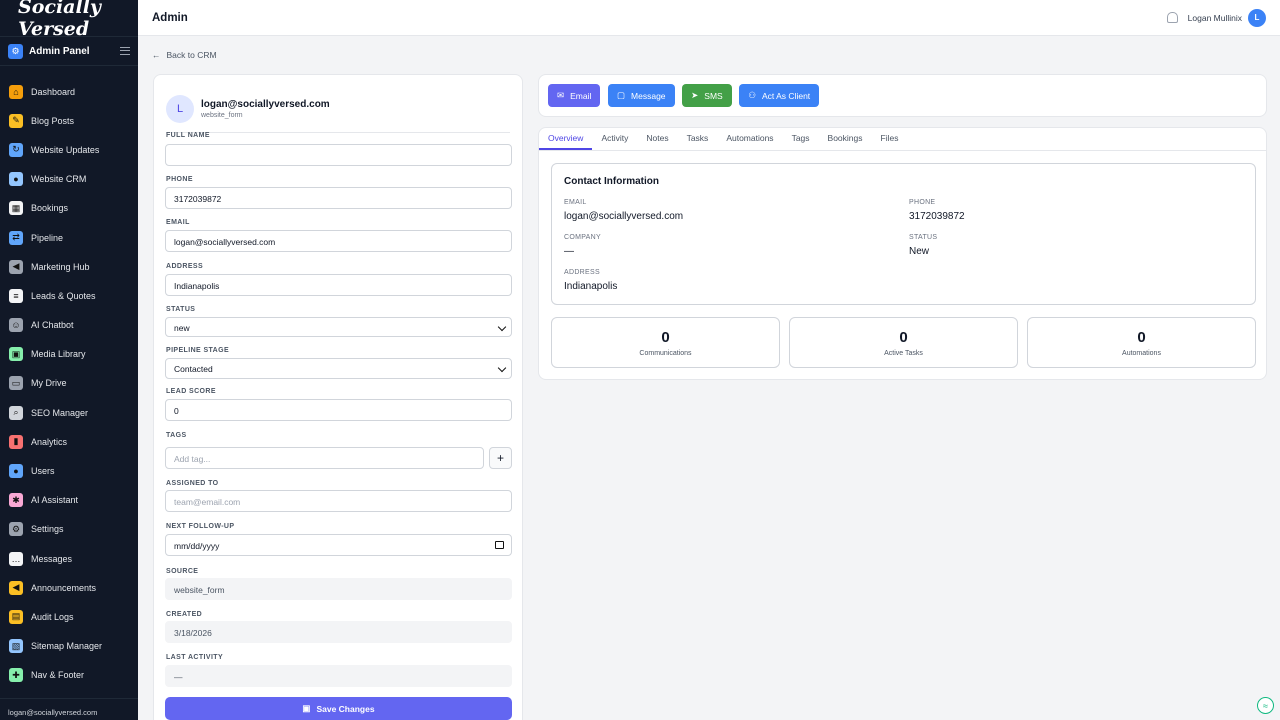  What do you see at coordinates (179, 179) in the screenshot?
I see `phone-label: PHONE` at bounding box center [179, 179].